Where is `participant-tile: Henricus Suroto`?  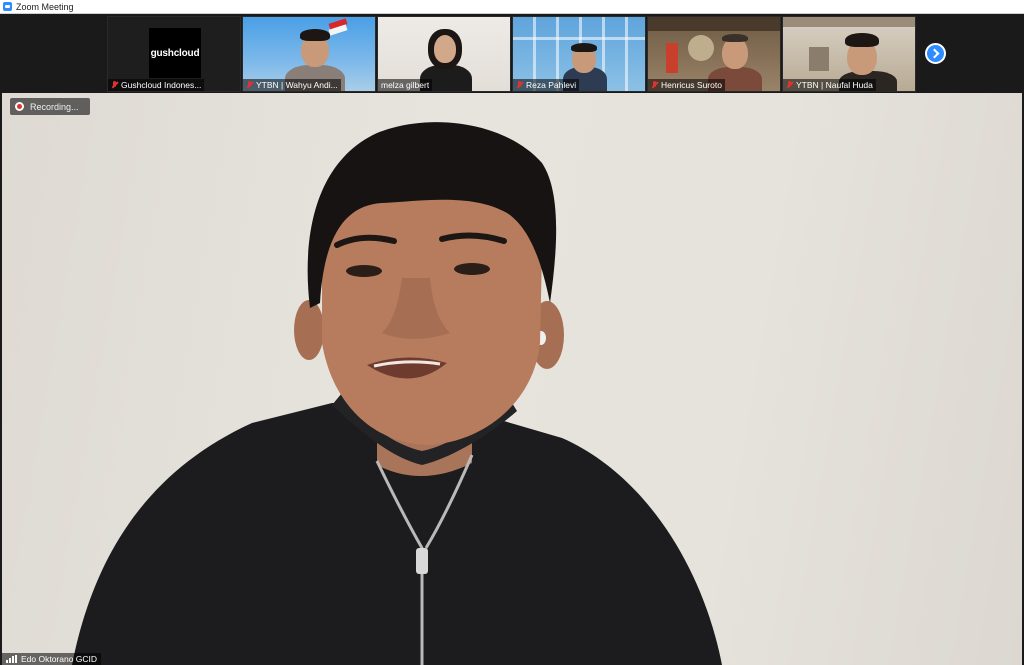 participant-tile: Henricus Suroto is located at coordinates (714, 54).